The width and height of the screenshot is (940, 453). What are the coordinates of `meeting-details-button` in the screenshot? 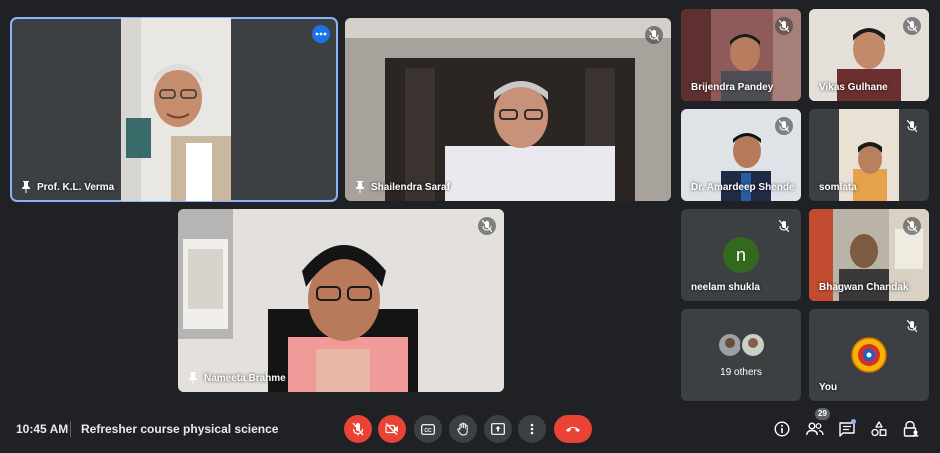 It's located at (782, 429).